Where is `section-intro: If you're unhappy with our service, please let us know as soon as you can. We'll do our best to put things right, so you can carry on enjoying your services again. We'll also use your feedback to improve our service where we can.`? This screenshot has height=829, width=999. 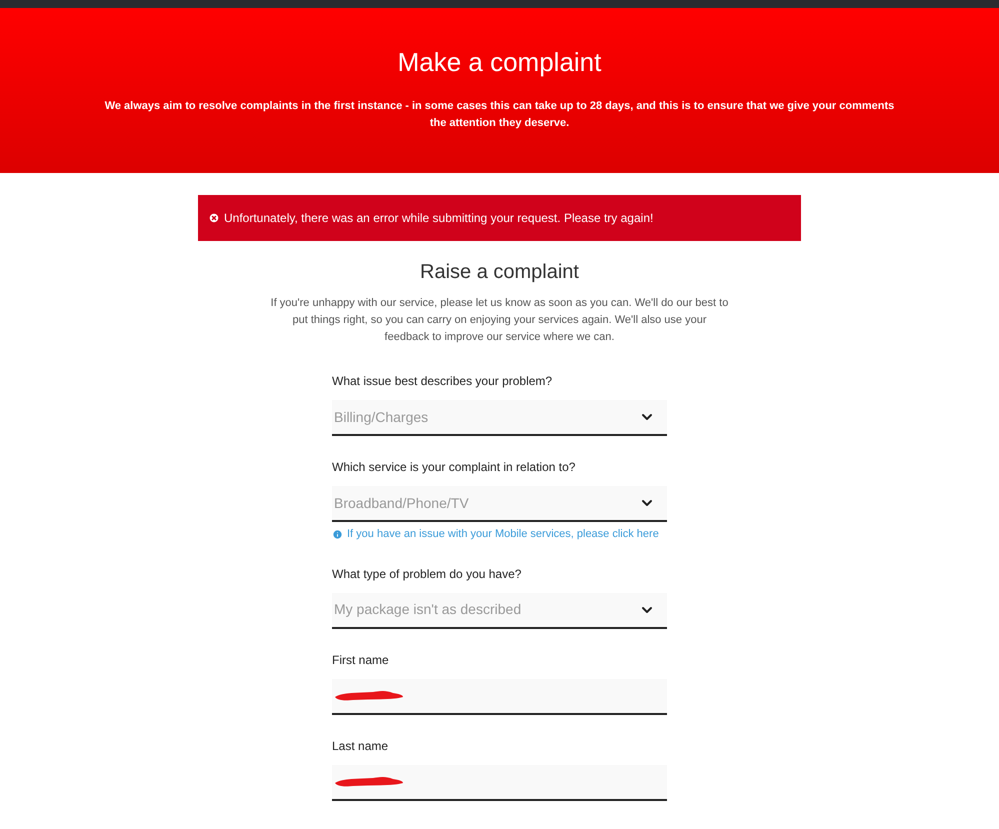
section-intro: If you're unhappy with our service, please let us know as soon as you can. We'll do our best to put things right, so you can carry on enjoying your services again. We'll also use your feedback to improve our service where we can. is located at coordinates (500, 320).